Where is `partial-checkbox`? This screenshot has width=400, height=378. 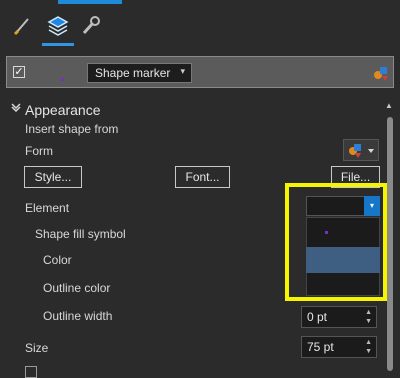 partial-checkbox is located at coordinates (31, 372).